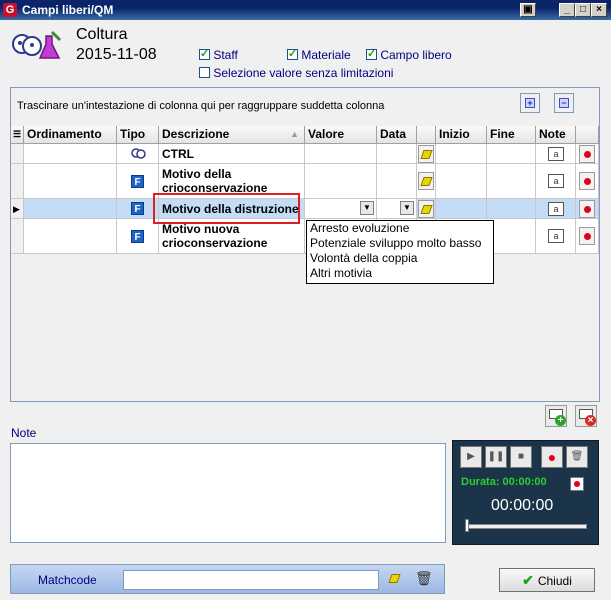 The height and width of the screenshot is (600, 611). I want to click on record-icon: ●, so click(552, 457).